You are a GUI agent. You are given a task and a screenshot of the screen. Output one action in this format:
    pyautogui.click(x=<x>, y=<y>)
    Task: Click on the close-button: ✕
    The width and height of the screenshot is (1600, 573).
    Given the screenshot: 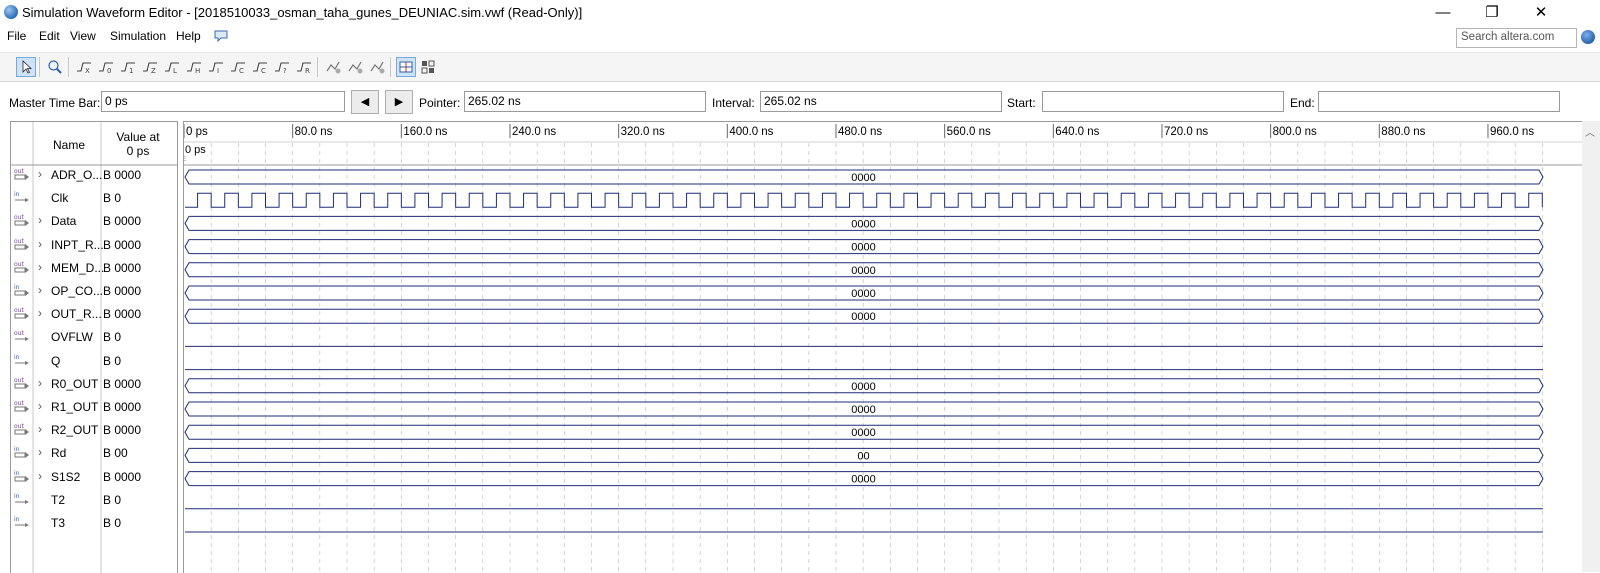 What is the action you would take?
    pyautogui.click(x=1541, y=13)
    